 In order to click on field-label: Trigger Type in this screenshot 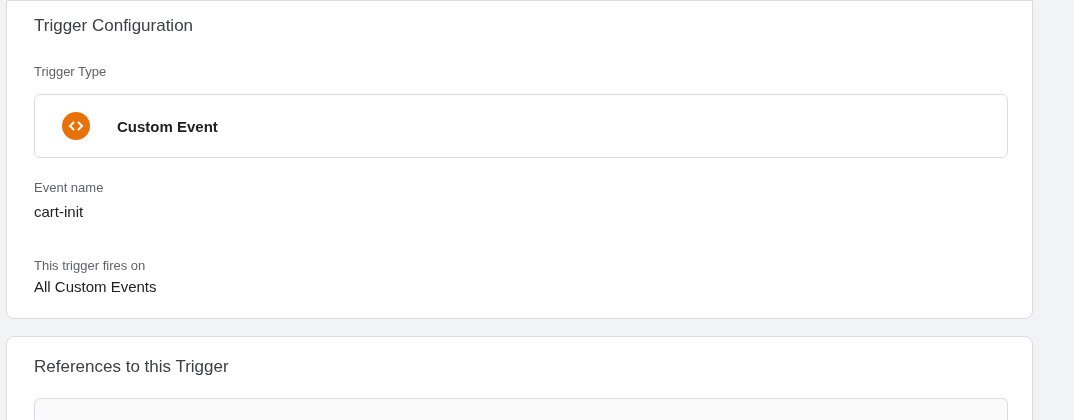, I will do `click(71, 72)`.